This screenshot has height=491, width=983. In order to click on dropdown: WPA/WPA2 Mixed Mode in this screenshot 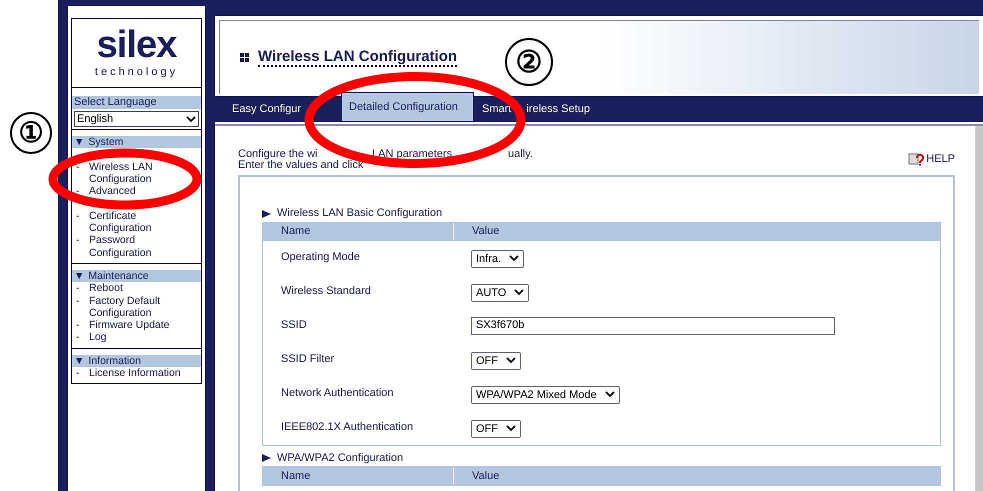, I will do `click(545, 395)`.